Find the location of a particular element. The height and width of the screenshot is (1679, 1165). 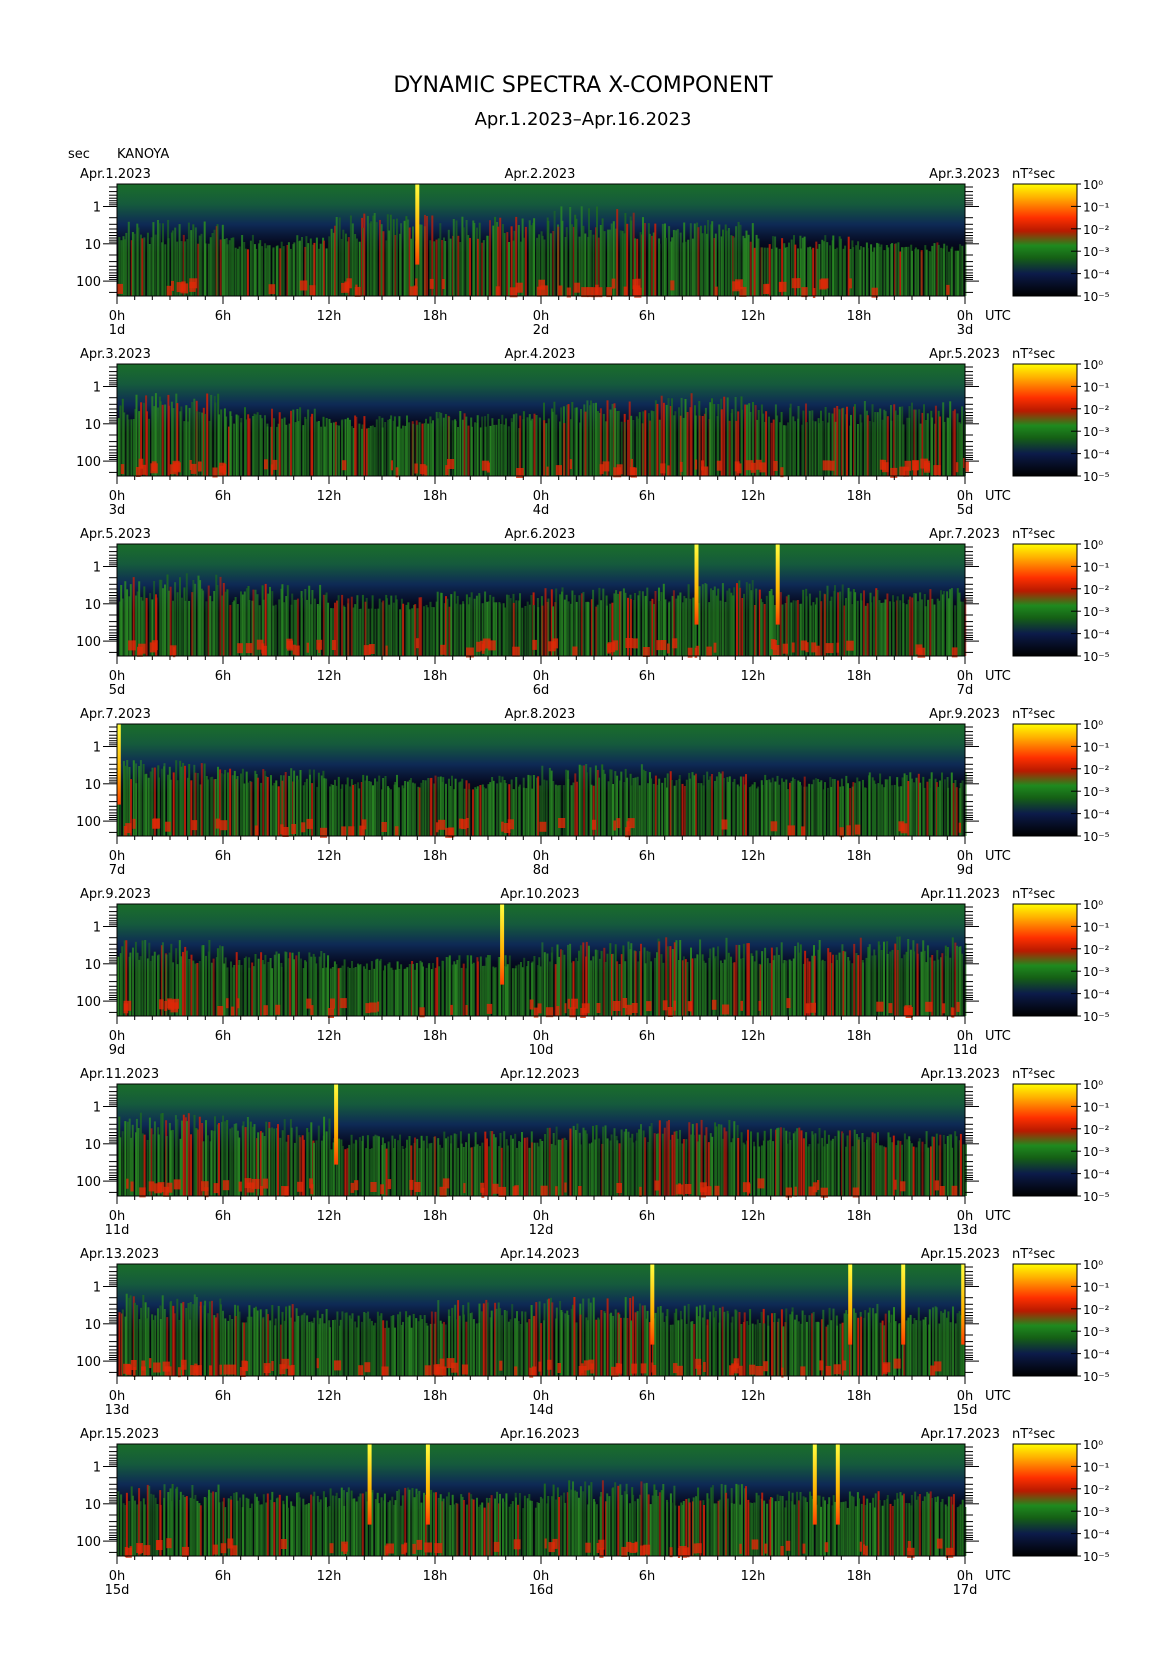

x-tick-label: 6h is located at coordinates (223, 676).